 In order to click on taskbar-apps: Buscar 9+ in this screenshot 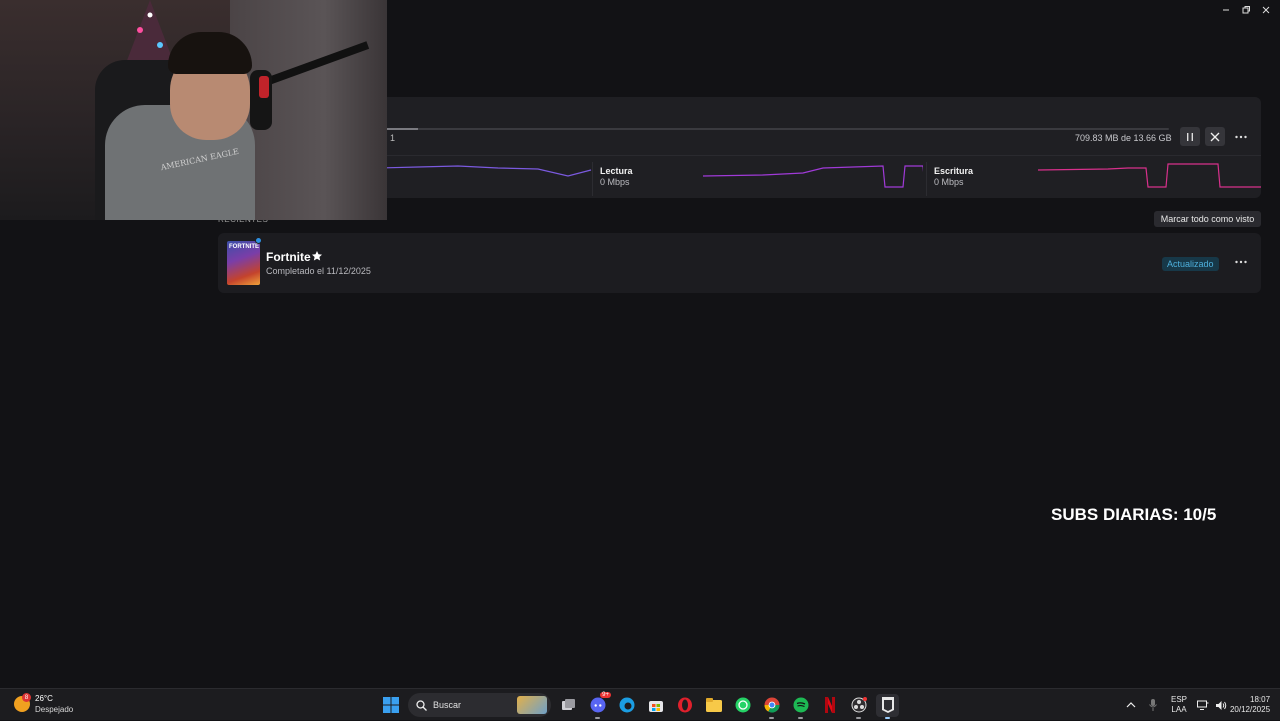, I will do `click(639, 705)`.